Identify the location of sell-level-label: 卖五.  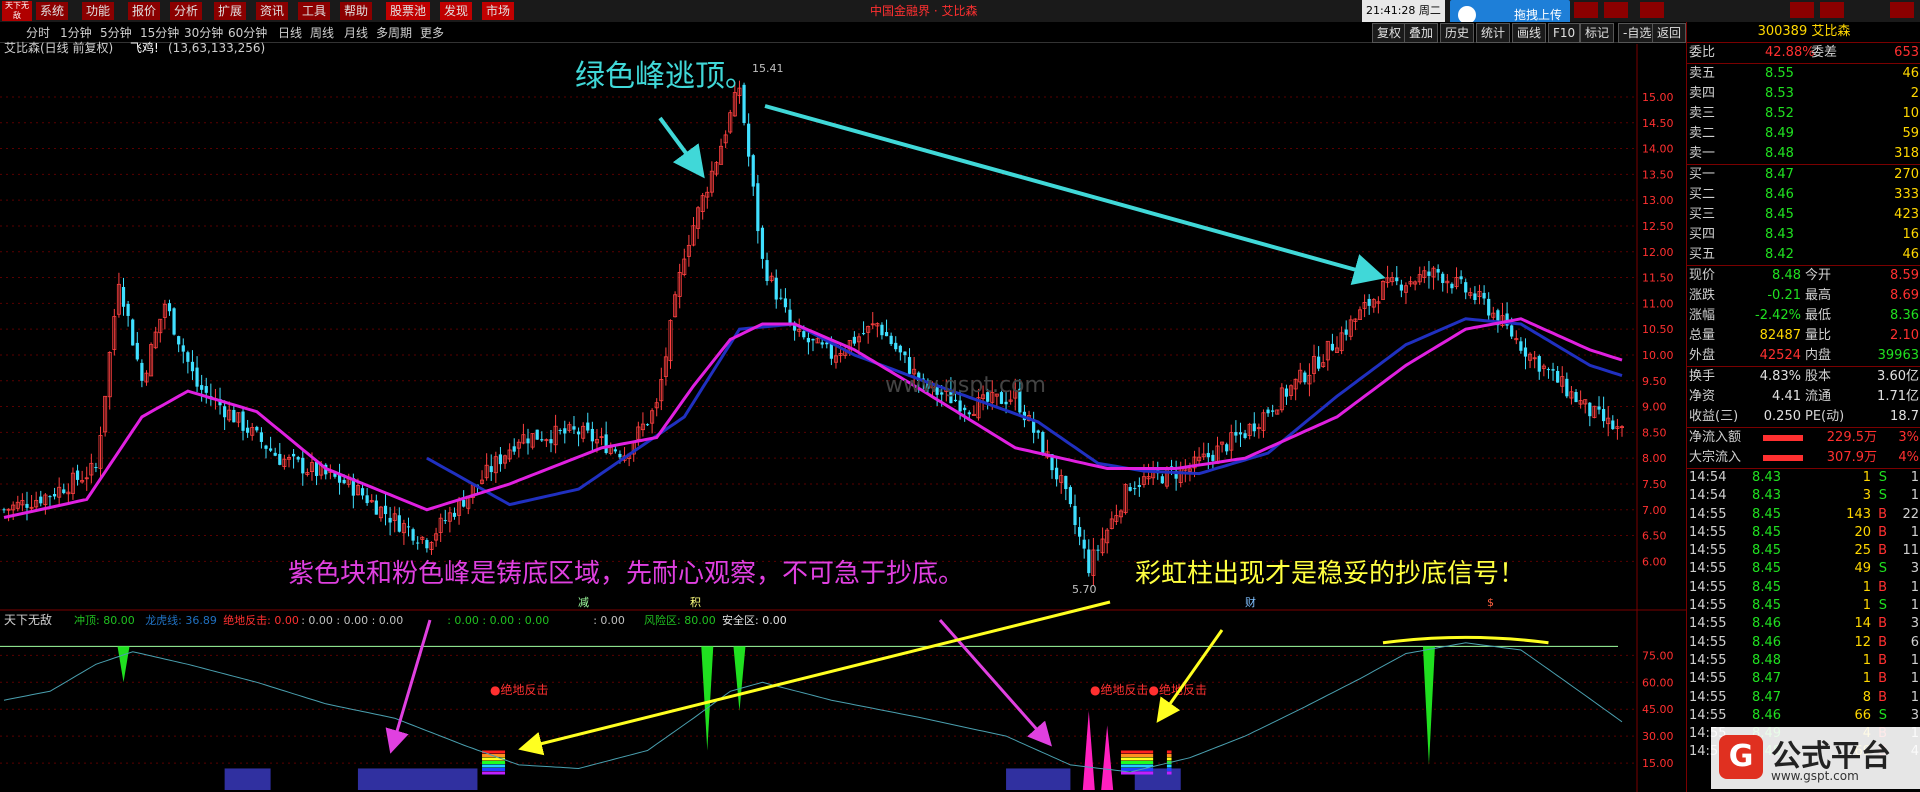
(1702, 73).